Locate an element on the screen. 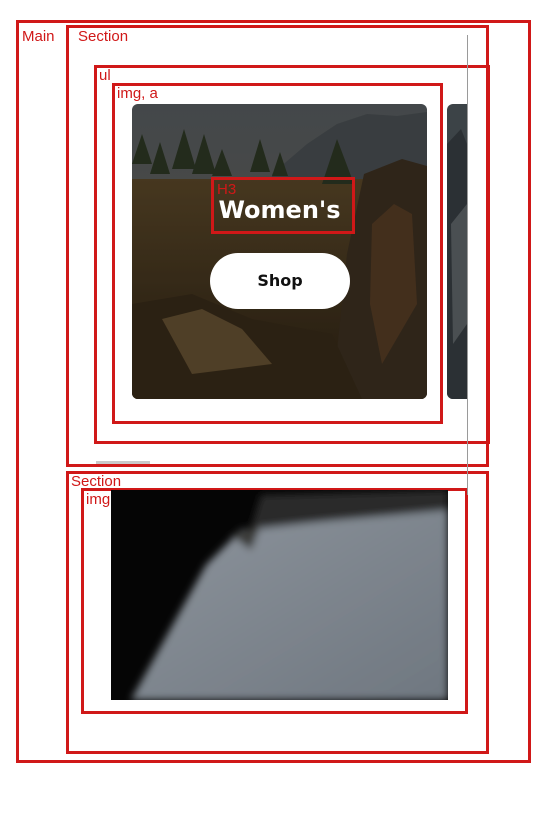 Image resolution: width=550 pixels, height=817 pixels. next-card-peek is located at coordinates (457, 251).